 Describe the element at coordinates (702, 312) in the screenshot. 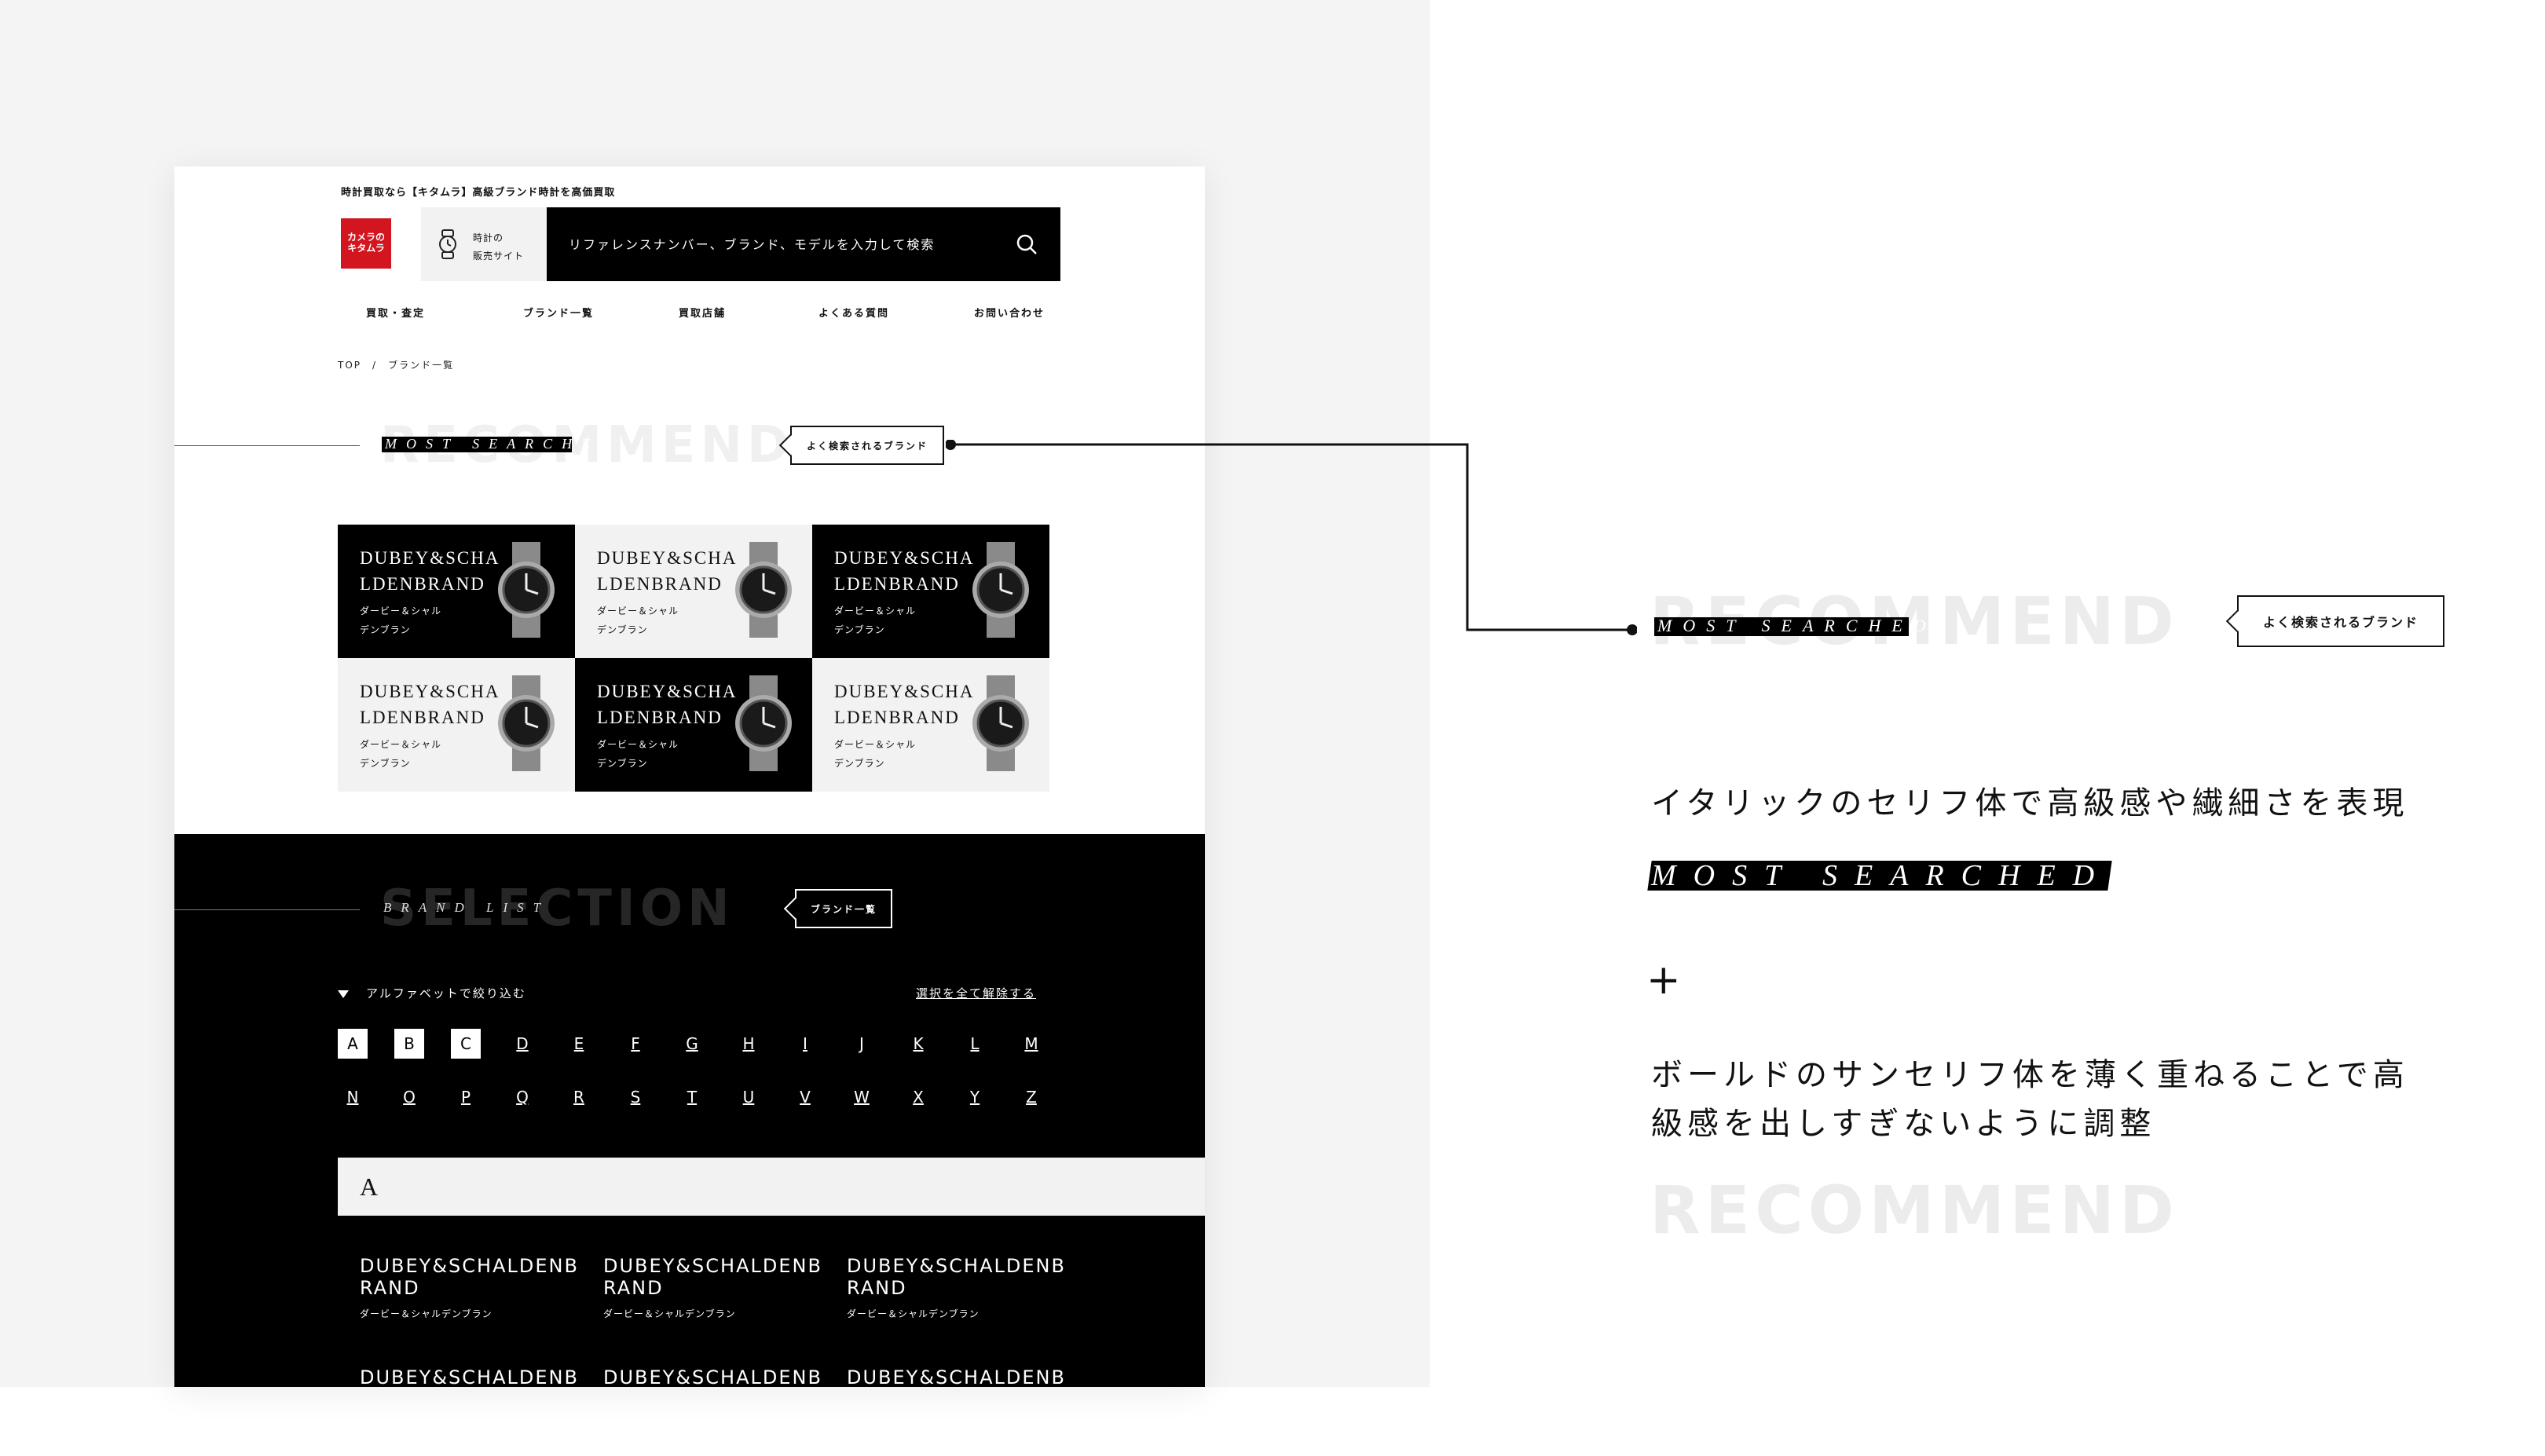

I see `nav-item-stores: 買取店舗` at that location.